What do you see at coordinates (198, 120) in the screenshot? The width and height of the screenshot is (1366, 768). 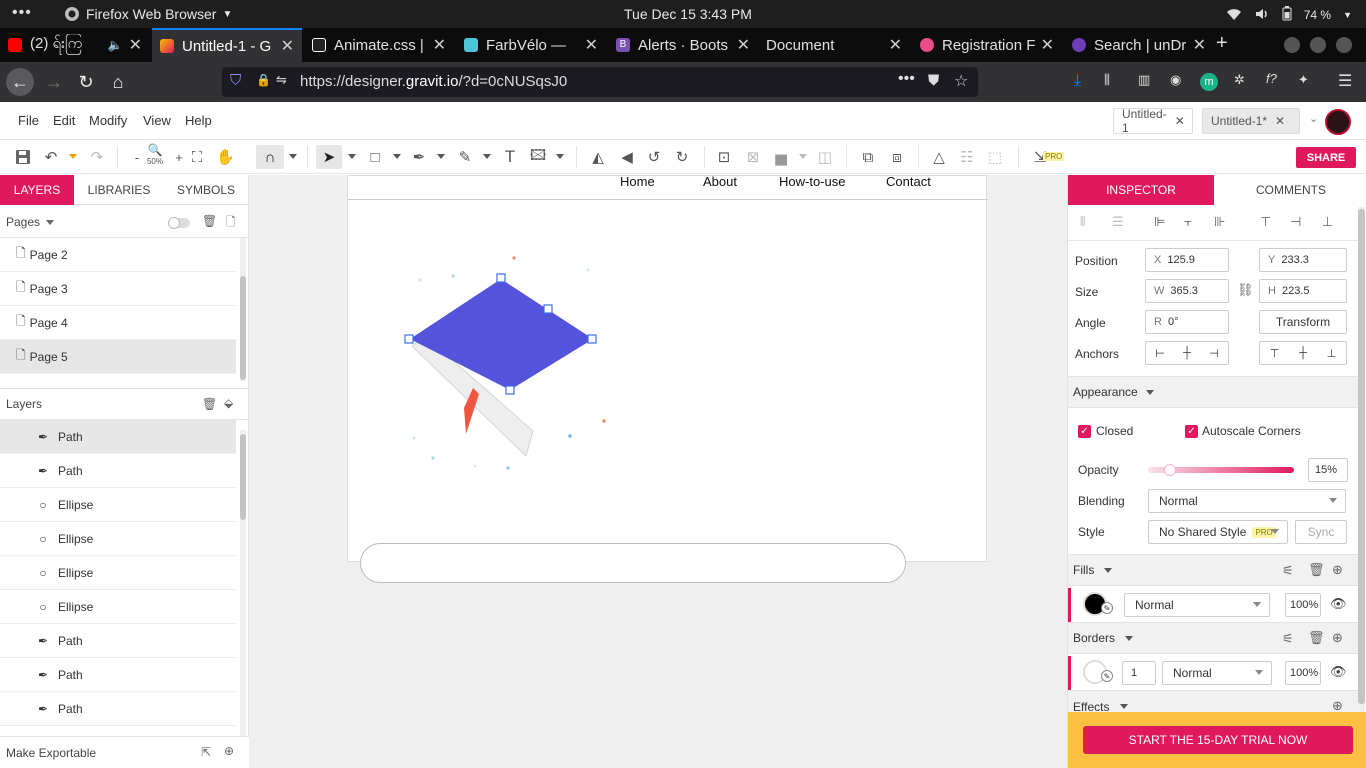 I see `menu-help: Help` at bounding box center [198, 120].